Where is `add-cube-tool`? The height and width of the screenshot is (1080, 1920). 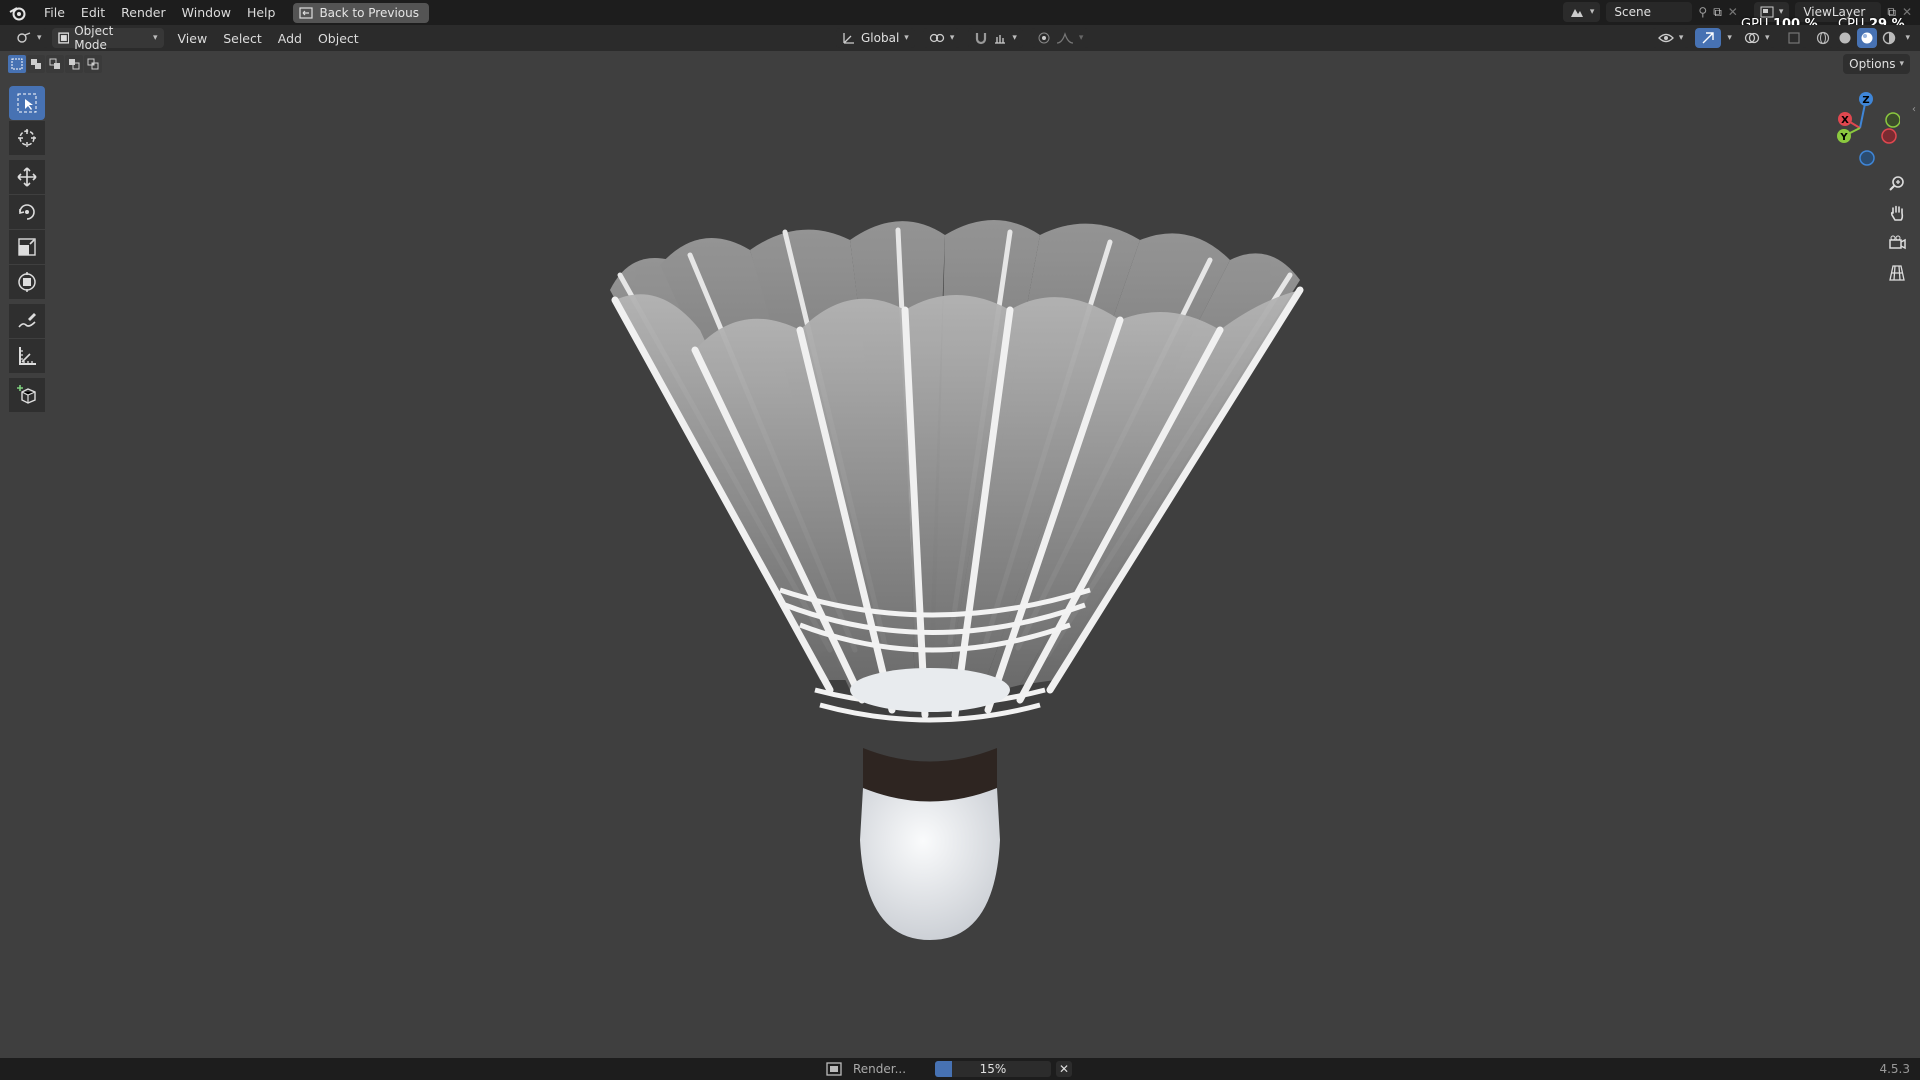
add-cube-tool is located at coordinates (27, 395).